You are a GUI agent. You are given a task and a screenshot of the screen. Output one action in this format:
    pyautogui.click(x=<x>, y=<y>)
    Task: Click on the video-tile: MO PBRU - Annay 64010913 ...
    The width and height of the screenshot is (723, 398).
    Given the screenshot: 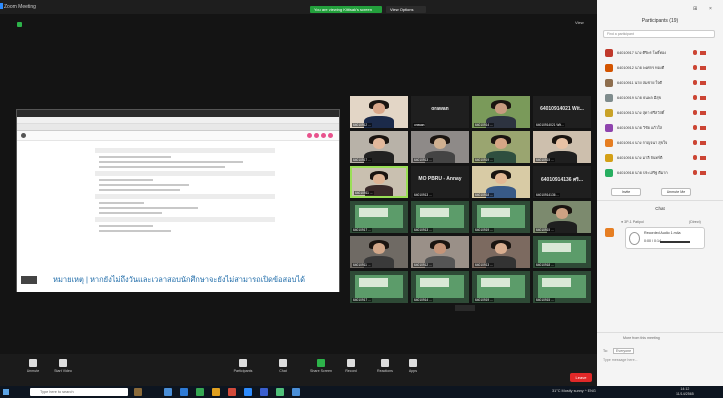 What is the action you would take?
    pyautogui.click(x=440, y=182)
    